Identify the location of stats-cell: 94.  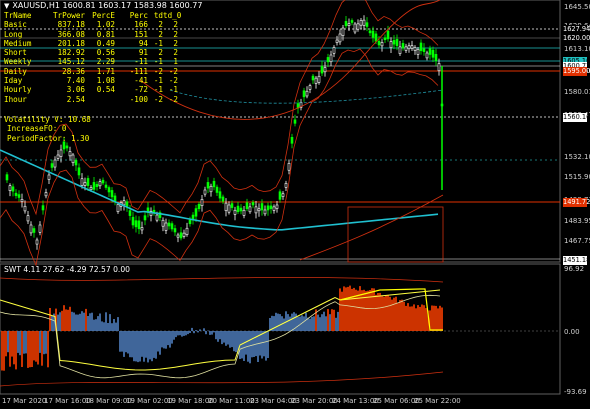
(143, 43).